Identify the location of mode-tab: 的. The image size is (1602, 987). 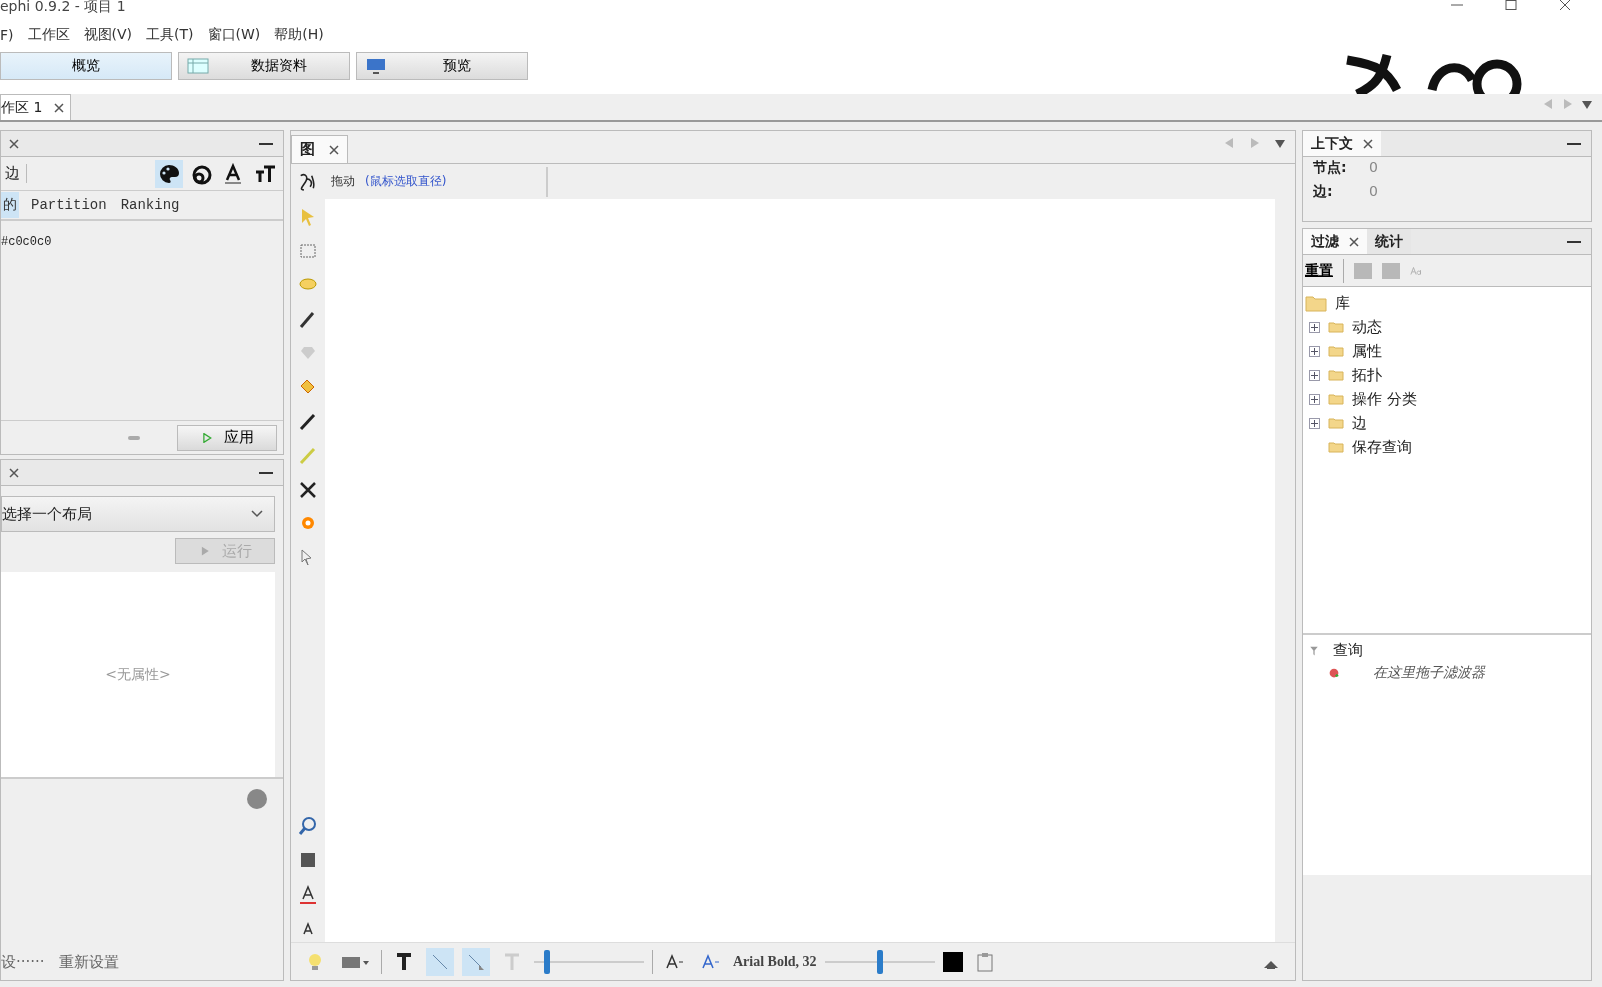
(10, 205).